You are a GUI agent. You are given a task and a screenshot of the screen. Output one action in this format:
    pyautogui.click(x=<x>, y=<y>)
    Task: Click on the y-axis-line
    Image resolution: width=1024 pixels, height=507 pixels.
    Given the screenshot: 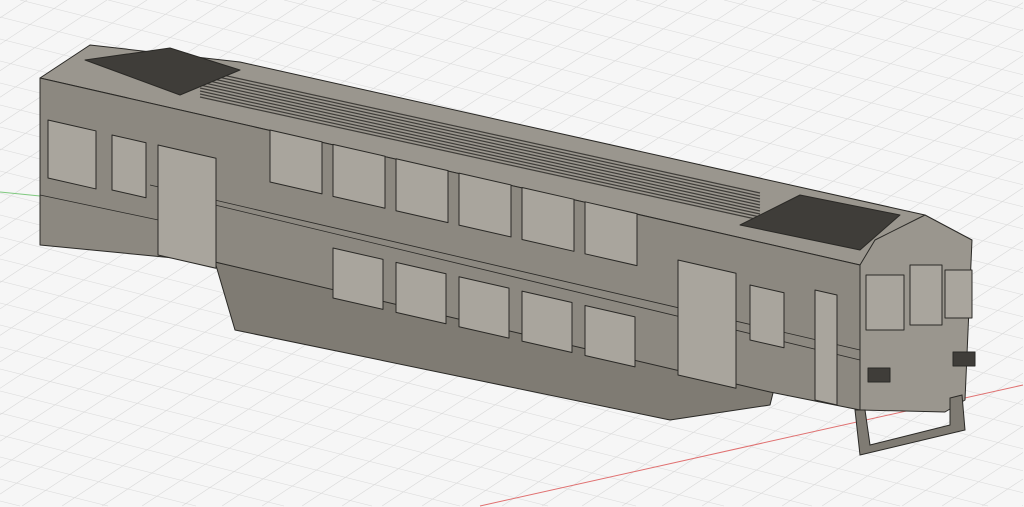 What is the action you would take?
    pyautogui.click(x=20, y=194)
    